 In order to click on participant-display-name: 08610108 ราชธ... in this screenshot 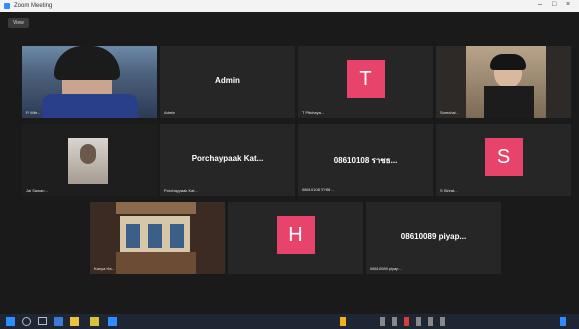, I will do `click(365, 160)`.